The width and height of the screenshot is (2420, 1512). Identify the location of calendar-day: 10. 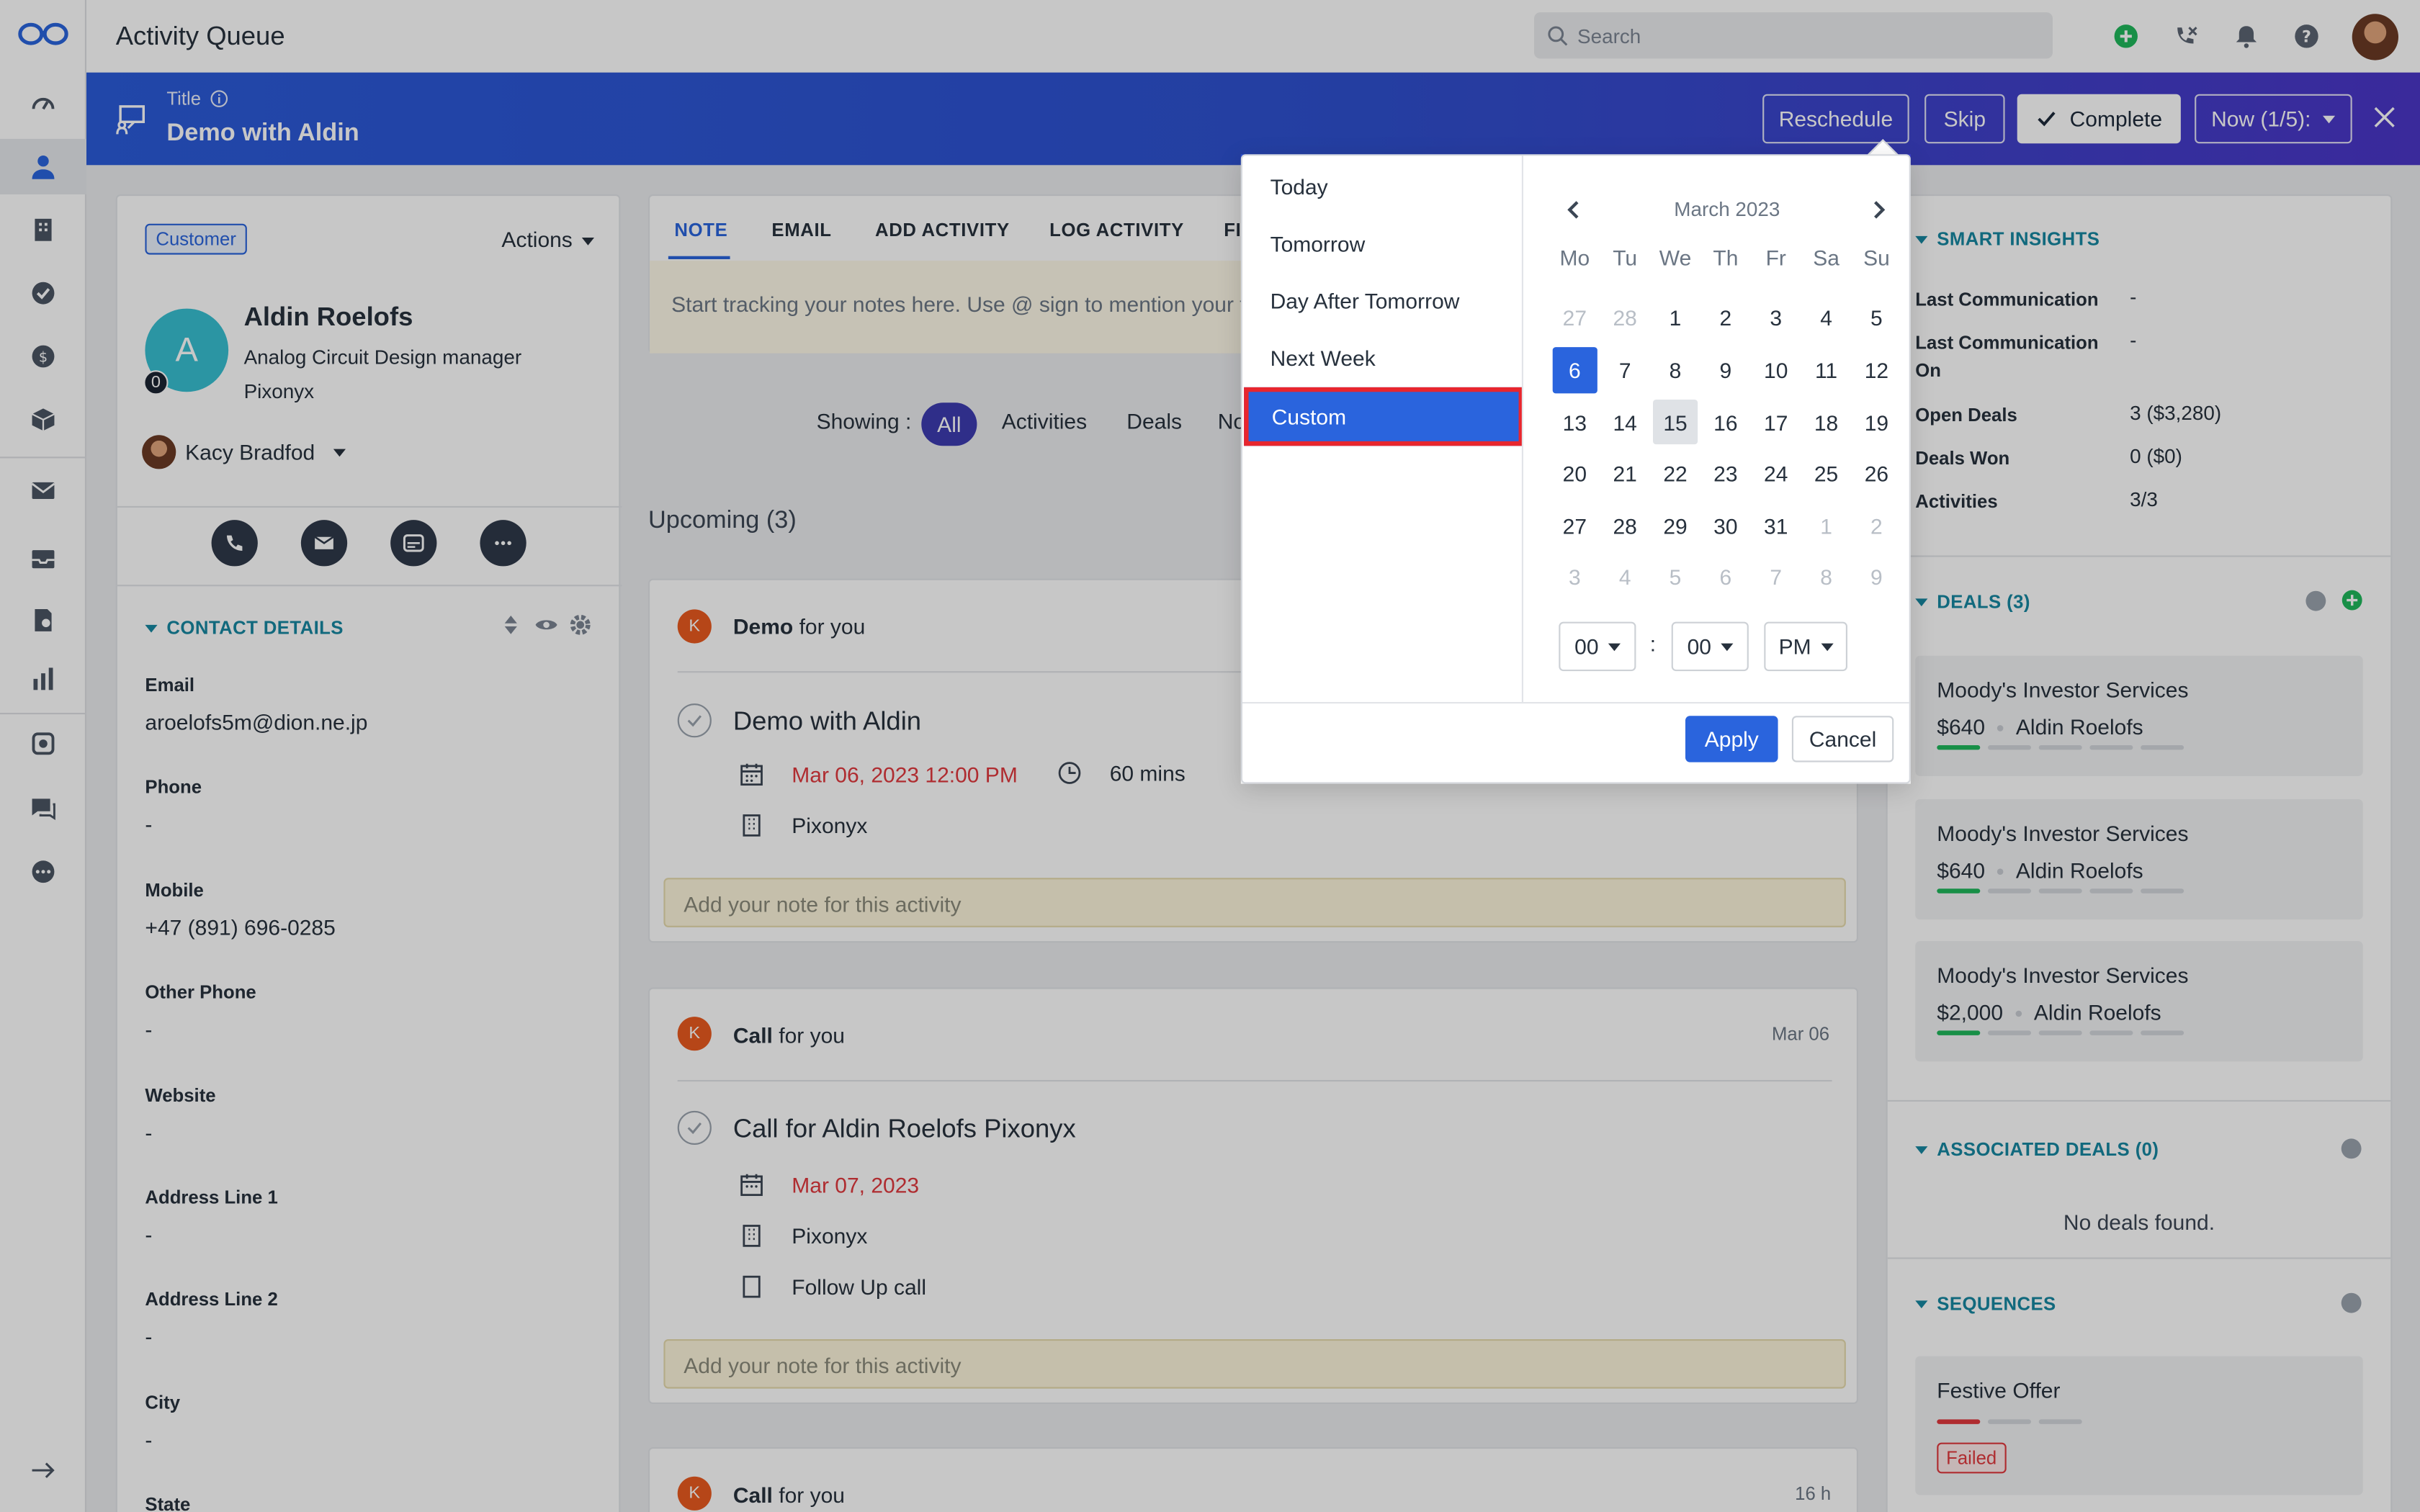
(1776, 370).